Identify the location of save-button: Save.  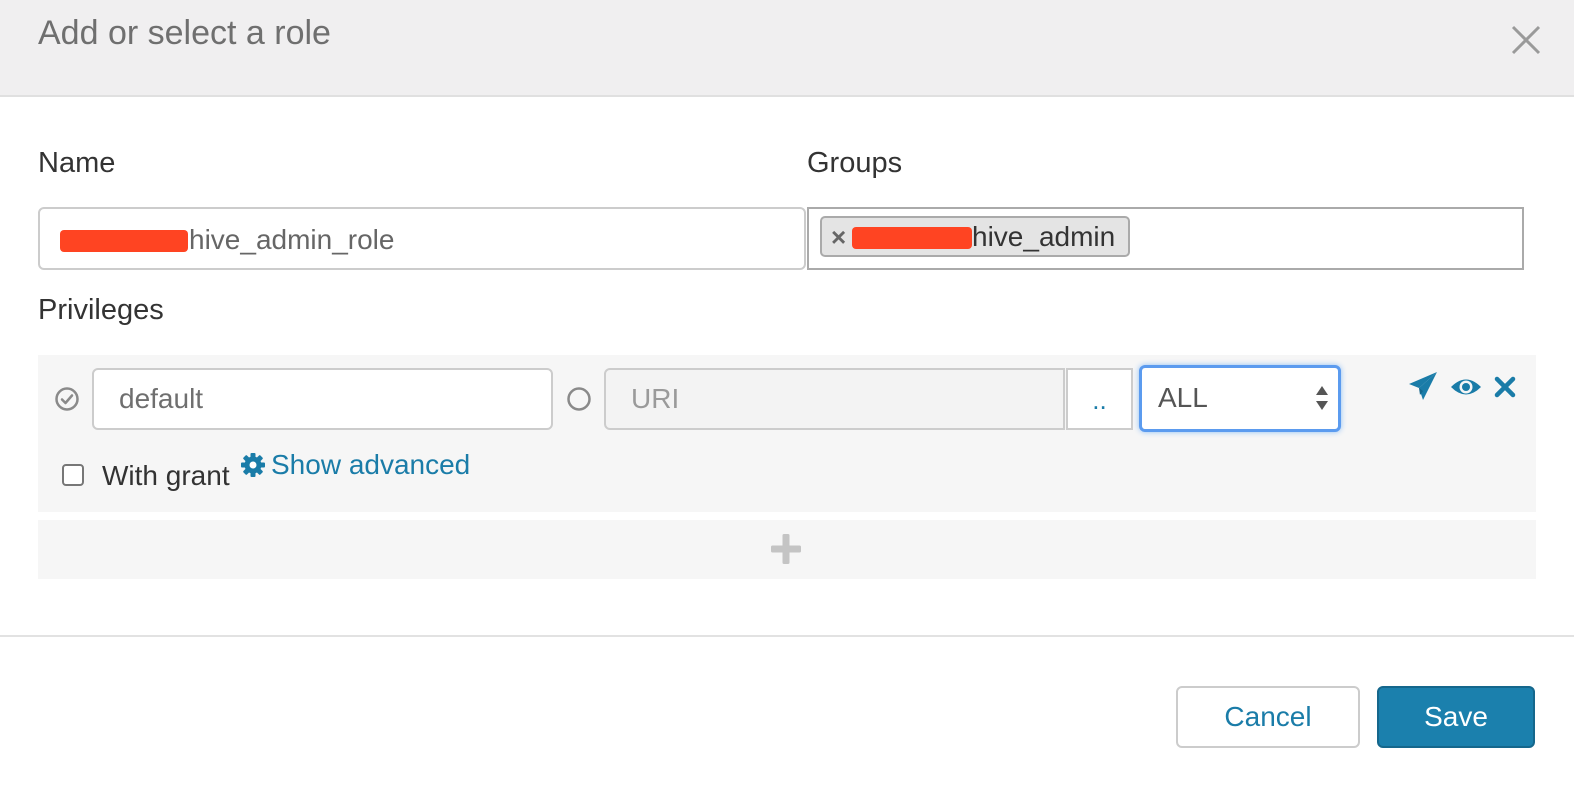
(1456, 717).